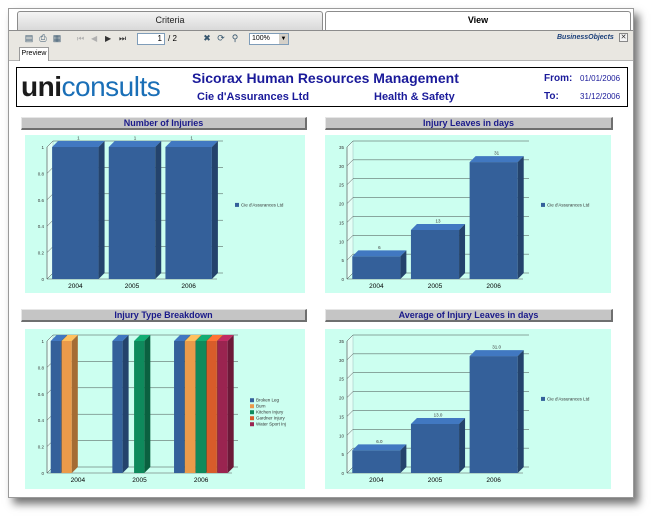 The width and height of the screenshot is (662, 522). Describe the element at coordinates (342, 241) in the screenshot. I see `y-tick-label: 10` at that location.